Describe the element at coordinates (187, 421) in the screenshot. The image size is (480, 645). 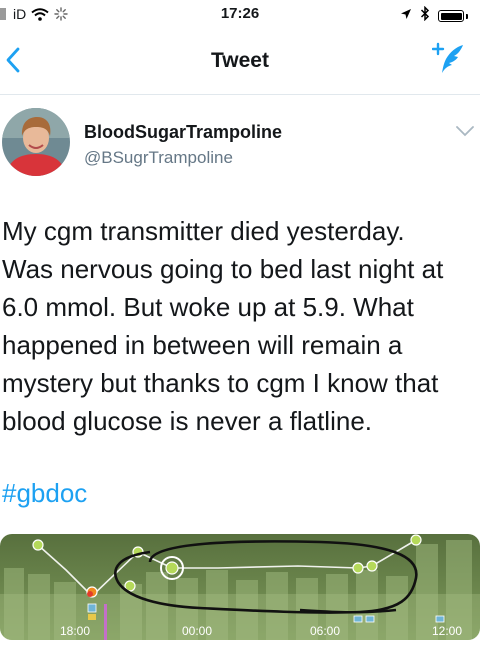
I see `tweet-text-line: blood glucose is never a flatline.` at that location.